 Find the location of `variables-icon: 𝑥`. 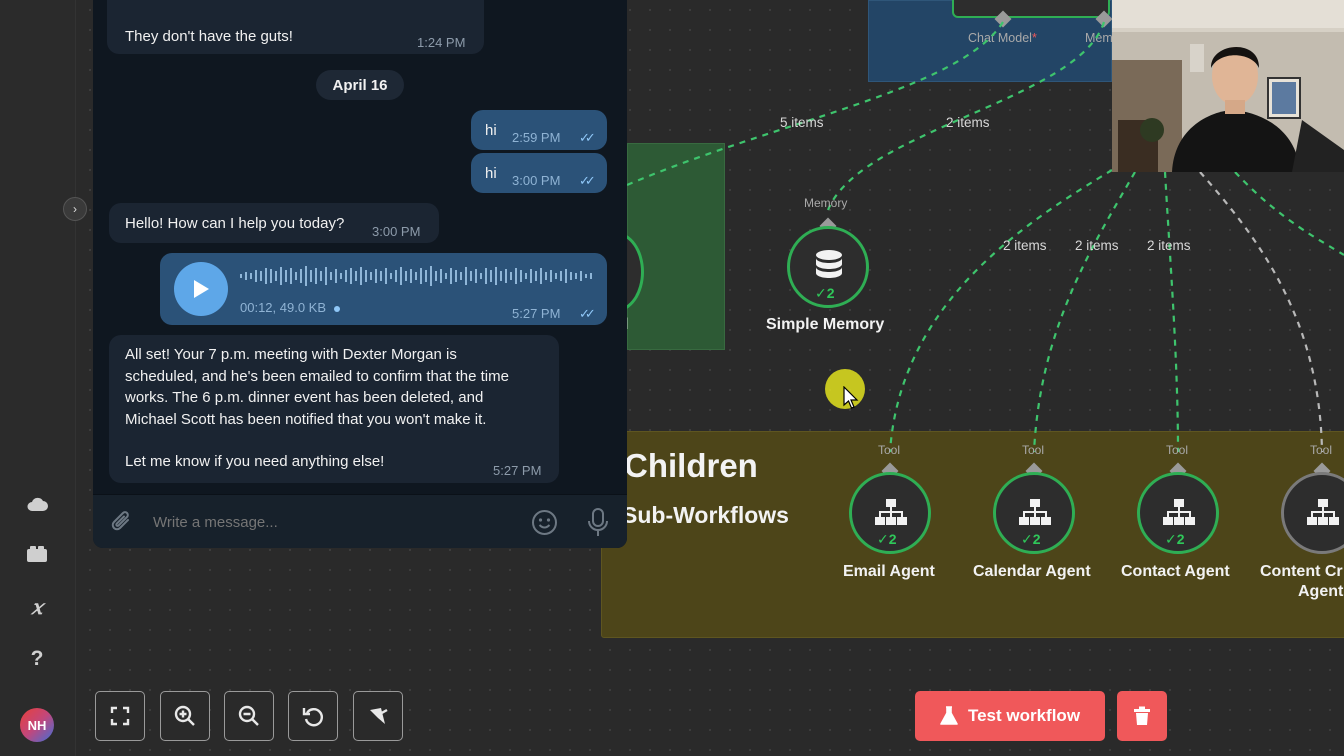

variables-icon: 𝑥 is located at coordinates (37, 607).